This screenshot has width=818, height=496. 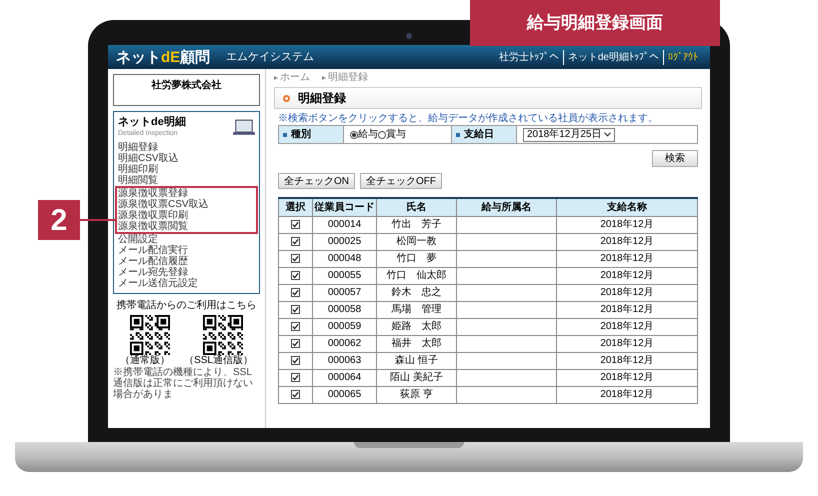 What do you see at coordinates (344, 309) in the screenshot?
I see `table-cell: 000058` at bounding box center [344, 309].